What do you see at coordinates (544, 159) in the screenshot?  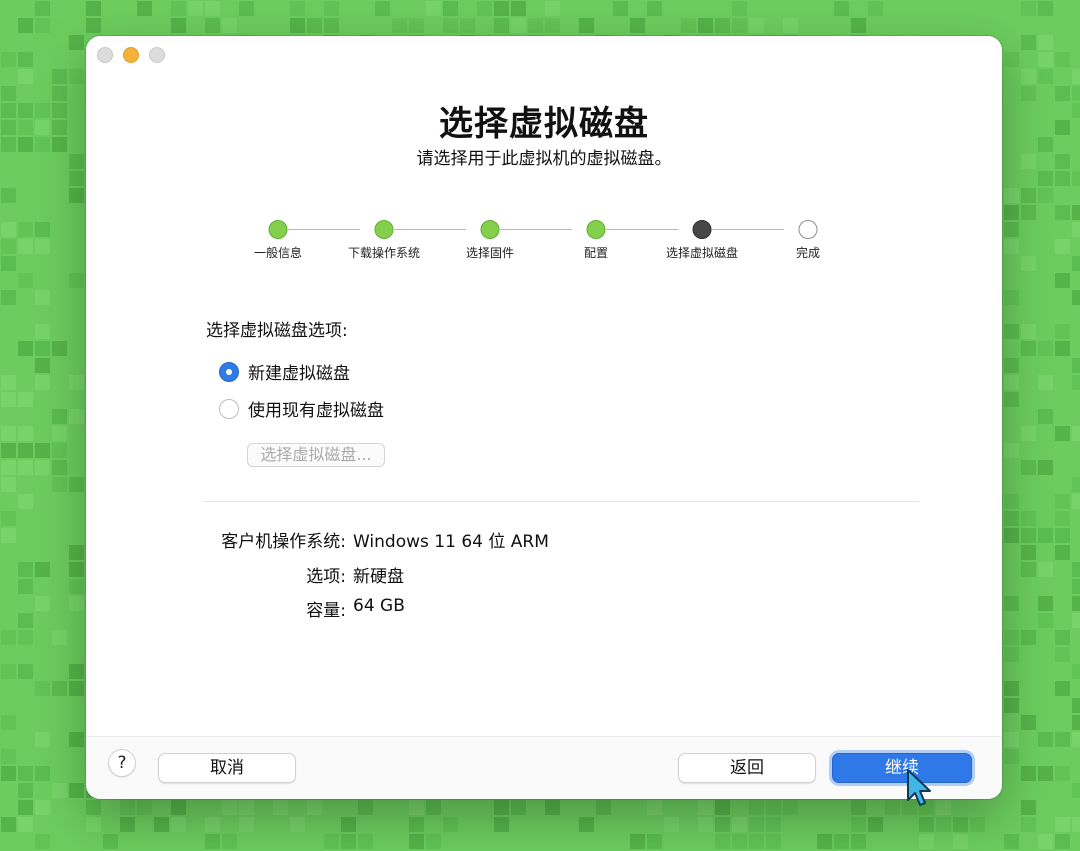 I see `page-subtitle: 请选择用于此虚拟机的虚拟磁盘。` at bounding box center [544, 159].